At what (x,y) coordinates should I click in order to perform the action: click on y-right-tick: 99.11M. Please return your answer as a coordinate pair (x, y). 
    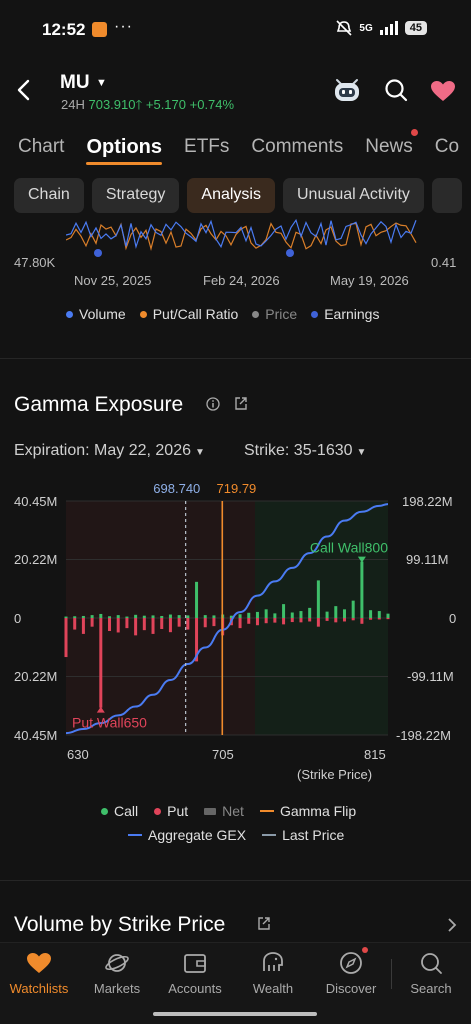
    Looking at the image, I should click on (427, 559).